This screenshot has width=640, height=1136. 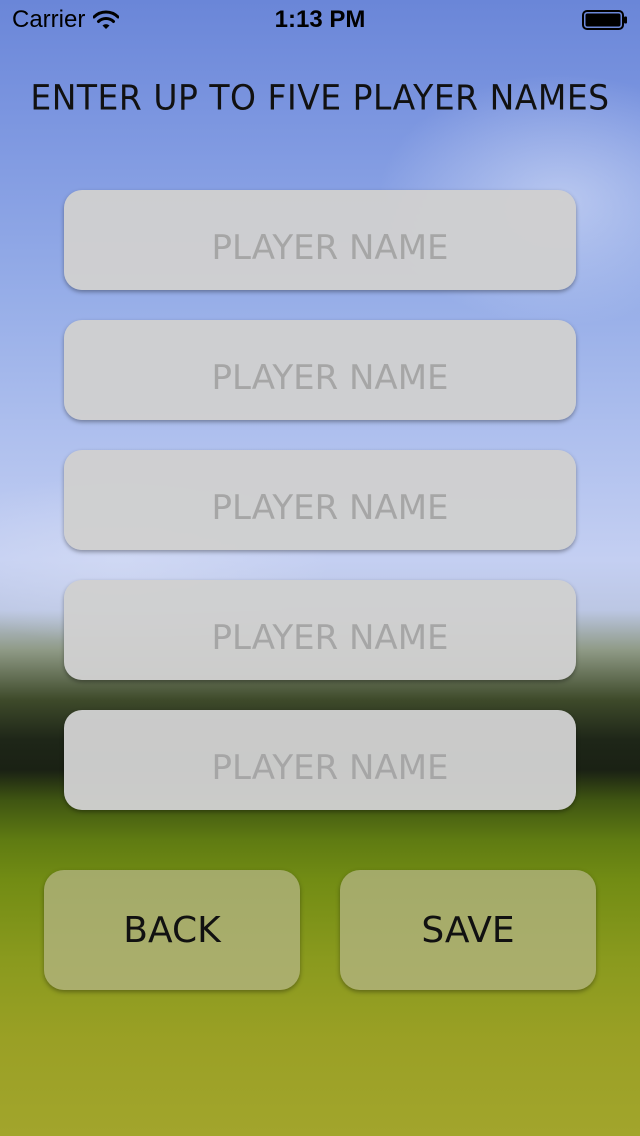 I want to click on status-bar: Carrier 1:13 PM, so click(x=320, y=20).